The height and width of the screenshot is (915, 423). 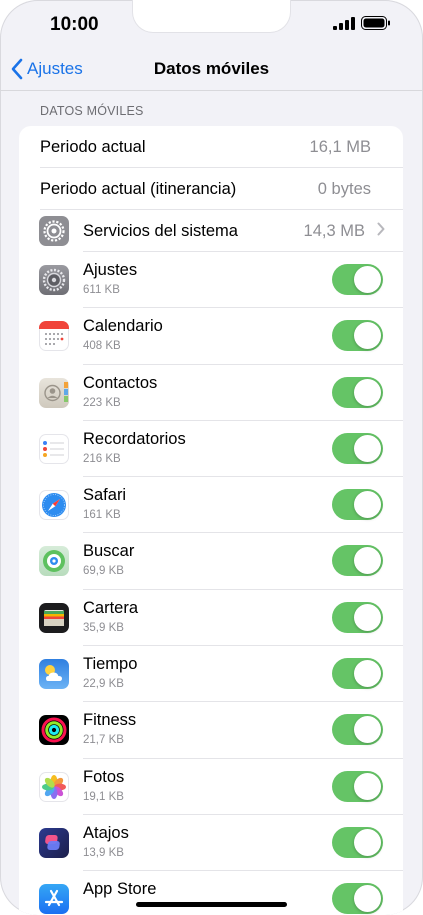 I want to click on app-row-fotos: Fotos 19,1 KB, so click(x=211, y=787).